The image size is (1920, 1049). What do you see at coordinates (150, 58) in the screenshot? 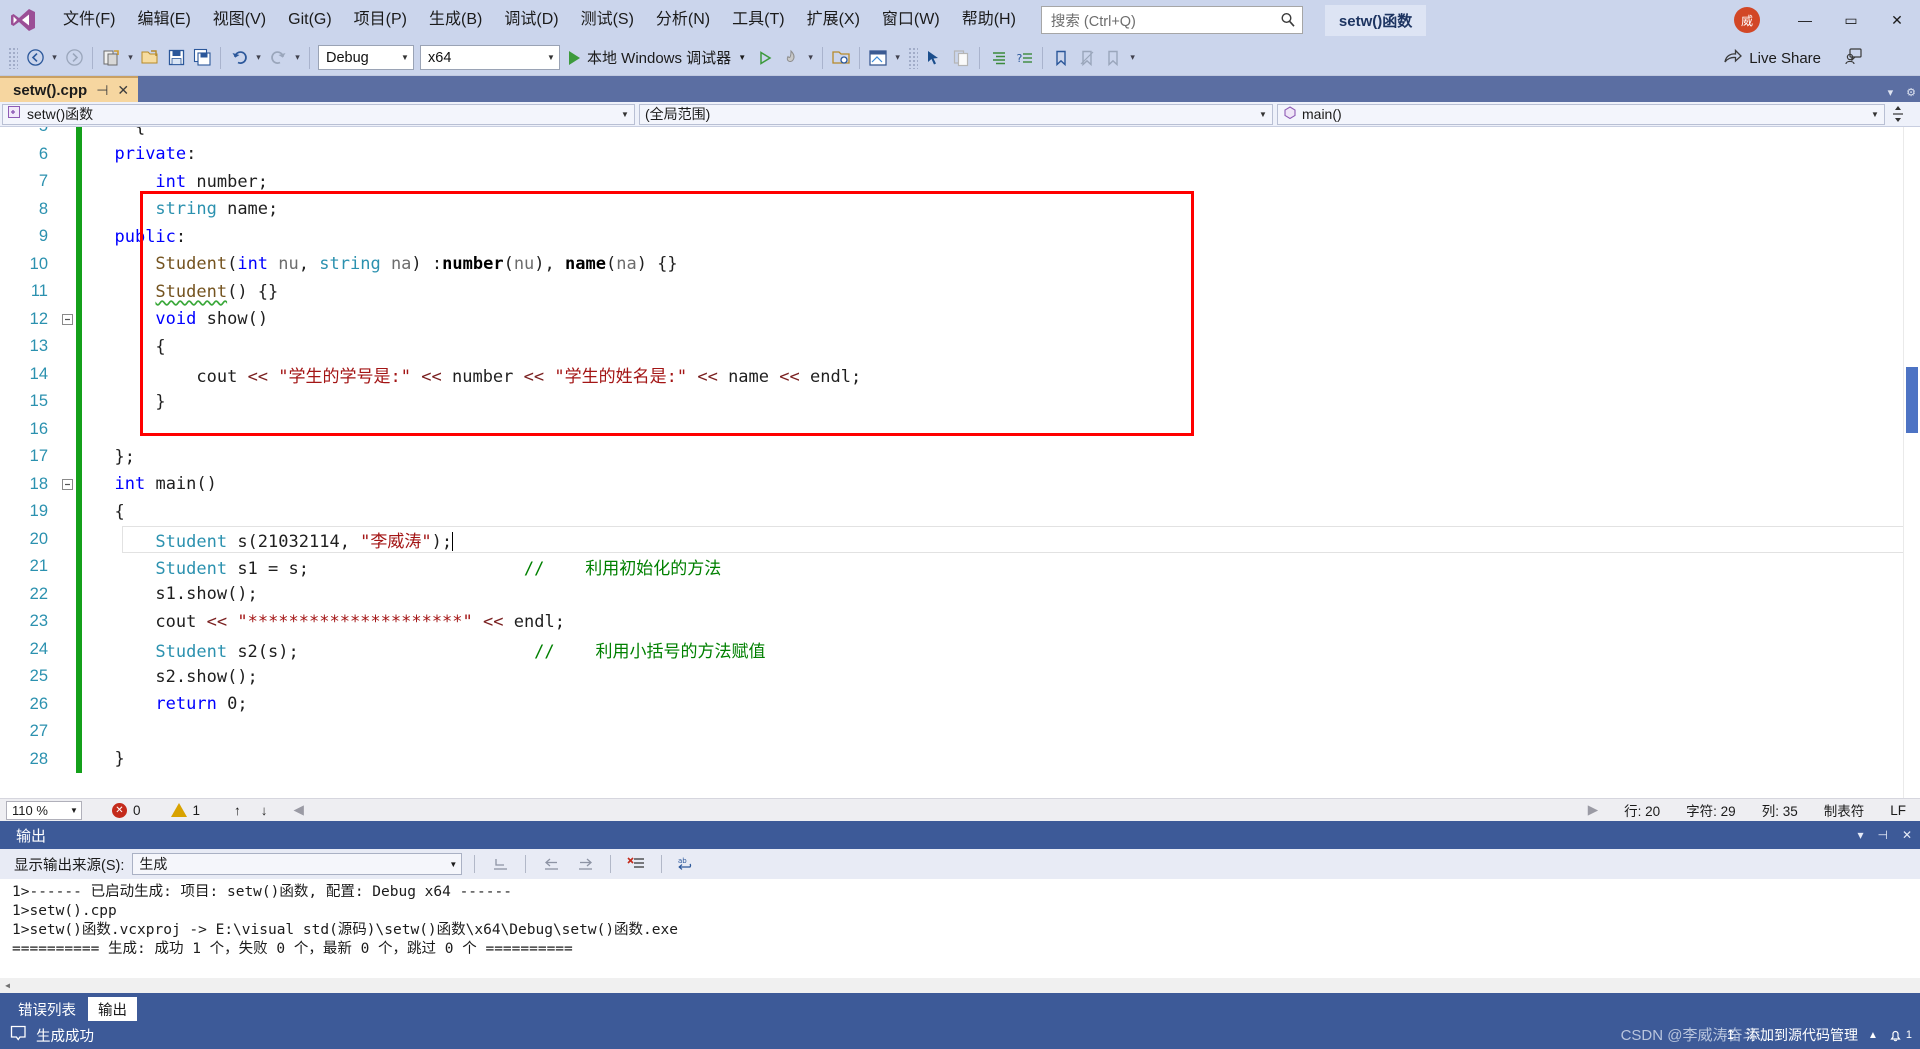
I see `open-file-icon` at bounding box center [150, 58].